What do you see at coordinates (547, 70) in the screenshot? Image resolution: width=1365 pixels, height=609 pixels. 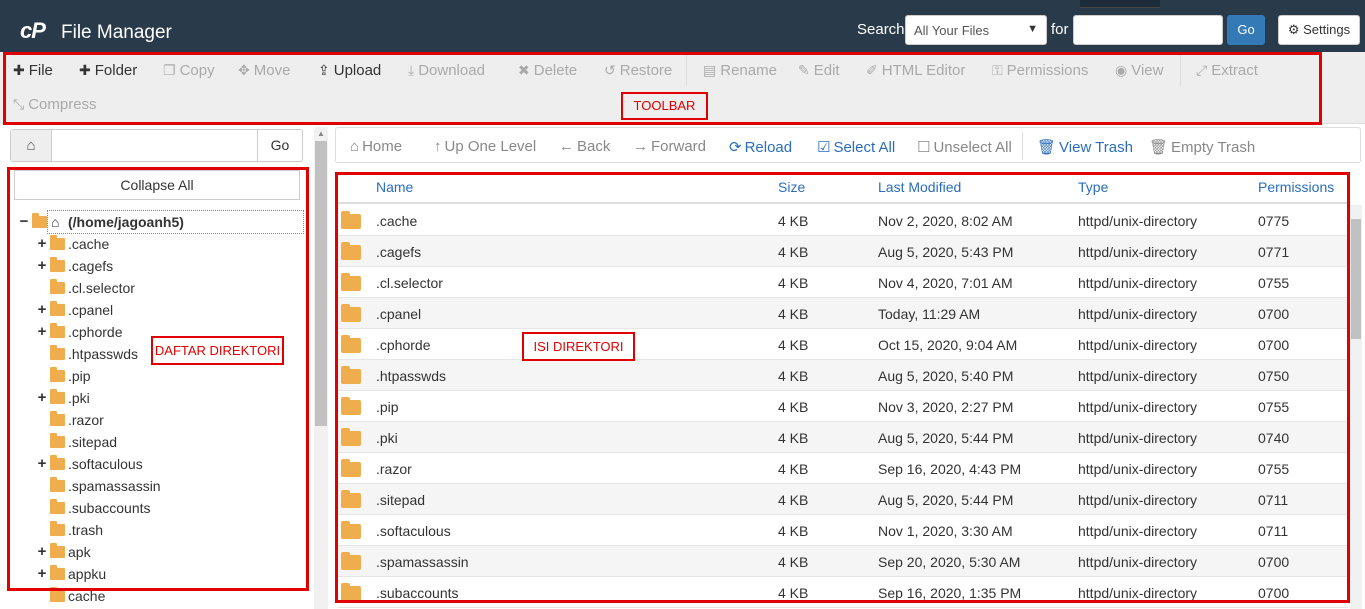 I see `delete-button: ✖ Delete` at bounding box center [547, 70].